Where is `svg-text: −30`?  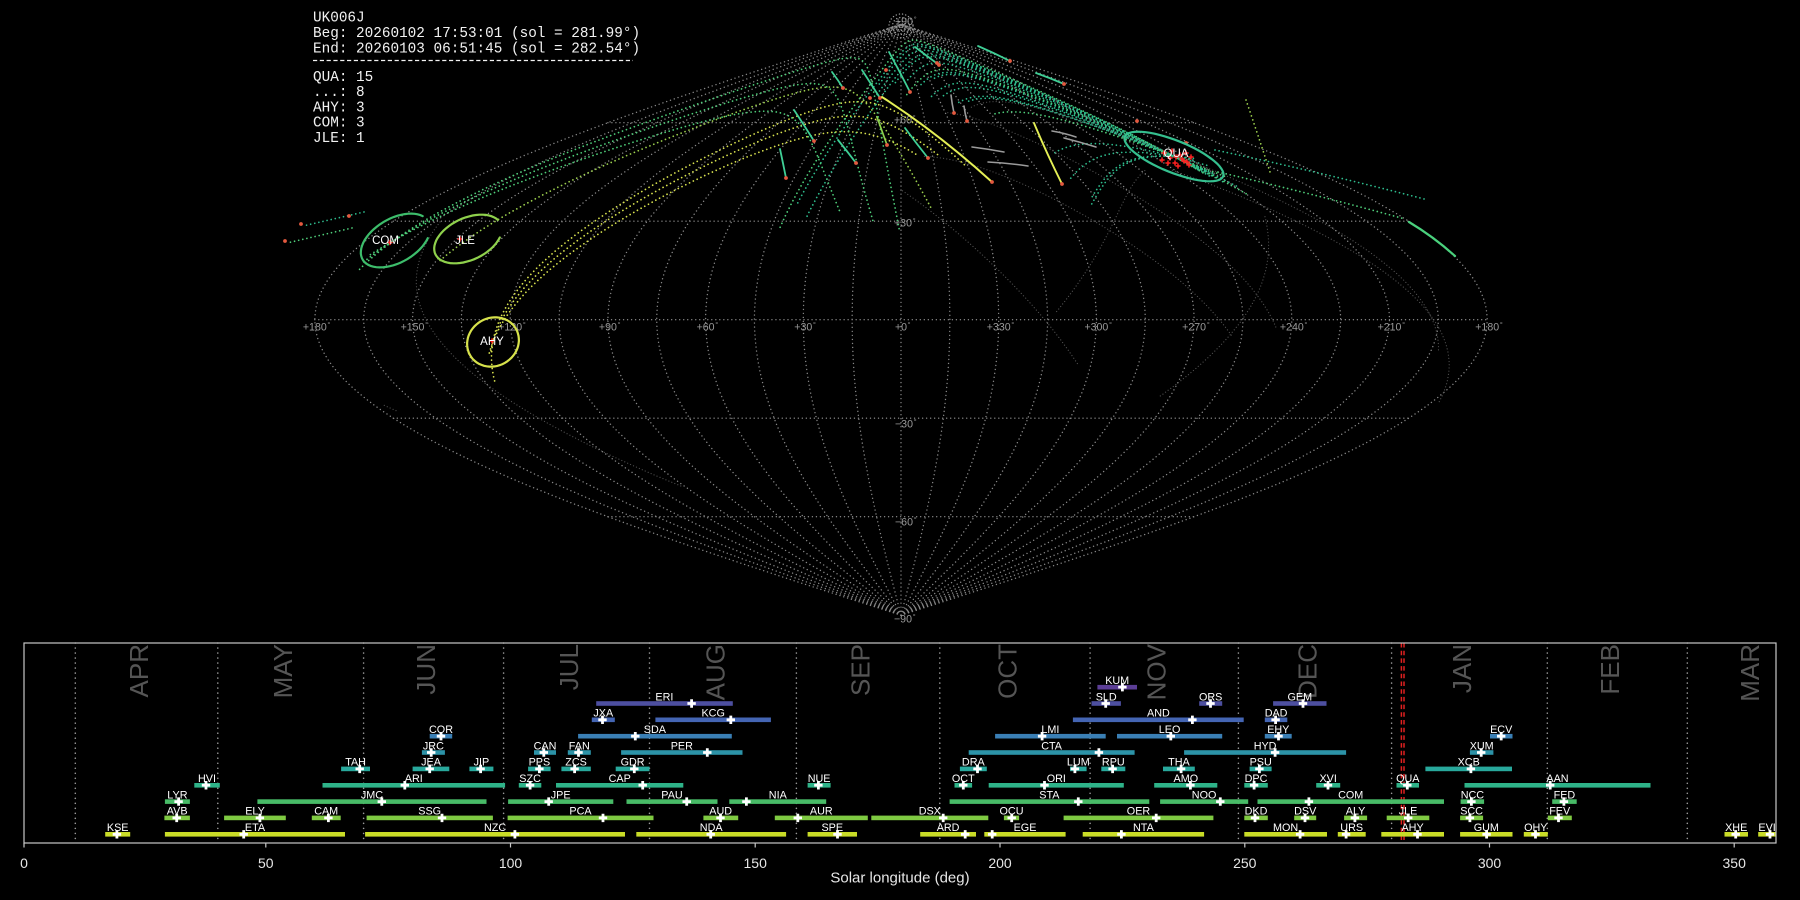
svg-text: −30 is located at coordinates (904, 425).